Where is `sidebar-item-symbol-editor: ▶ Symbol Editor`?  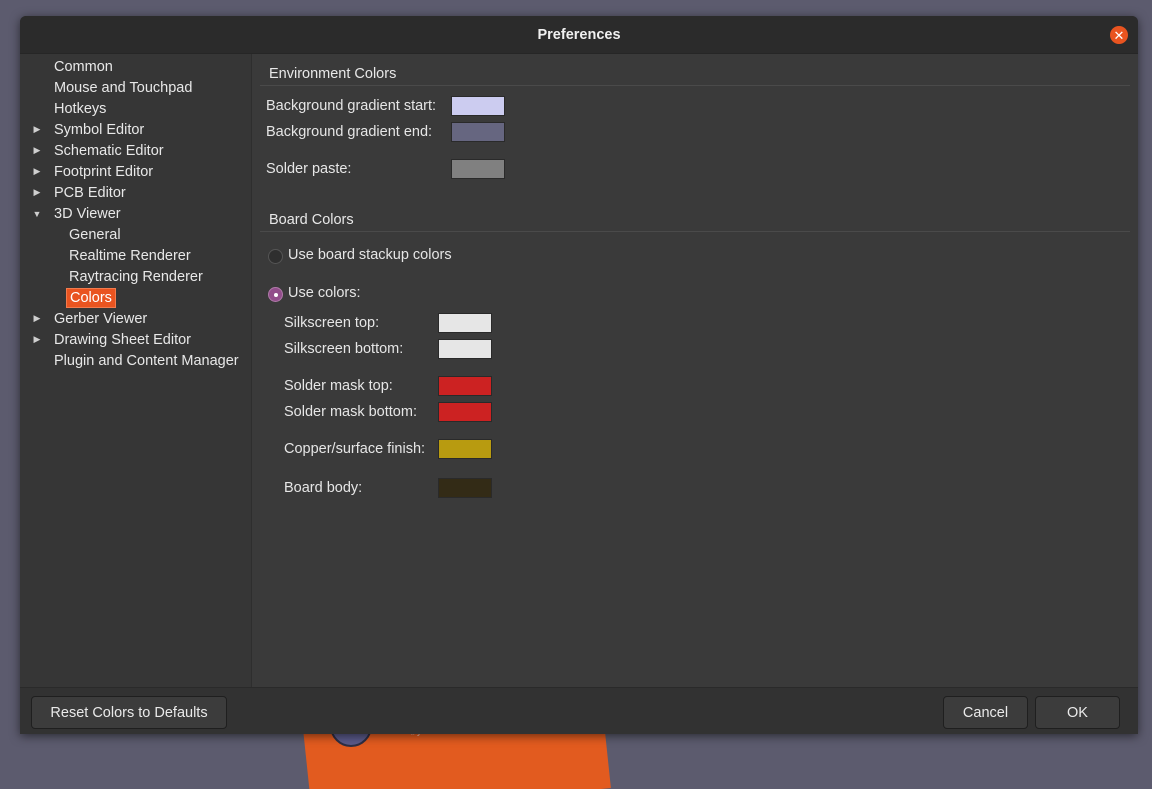 sidebar-item-symbol-editor: ▶ Symbol Editor is located at coordinates (135, 129).